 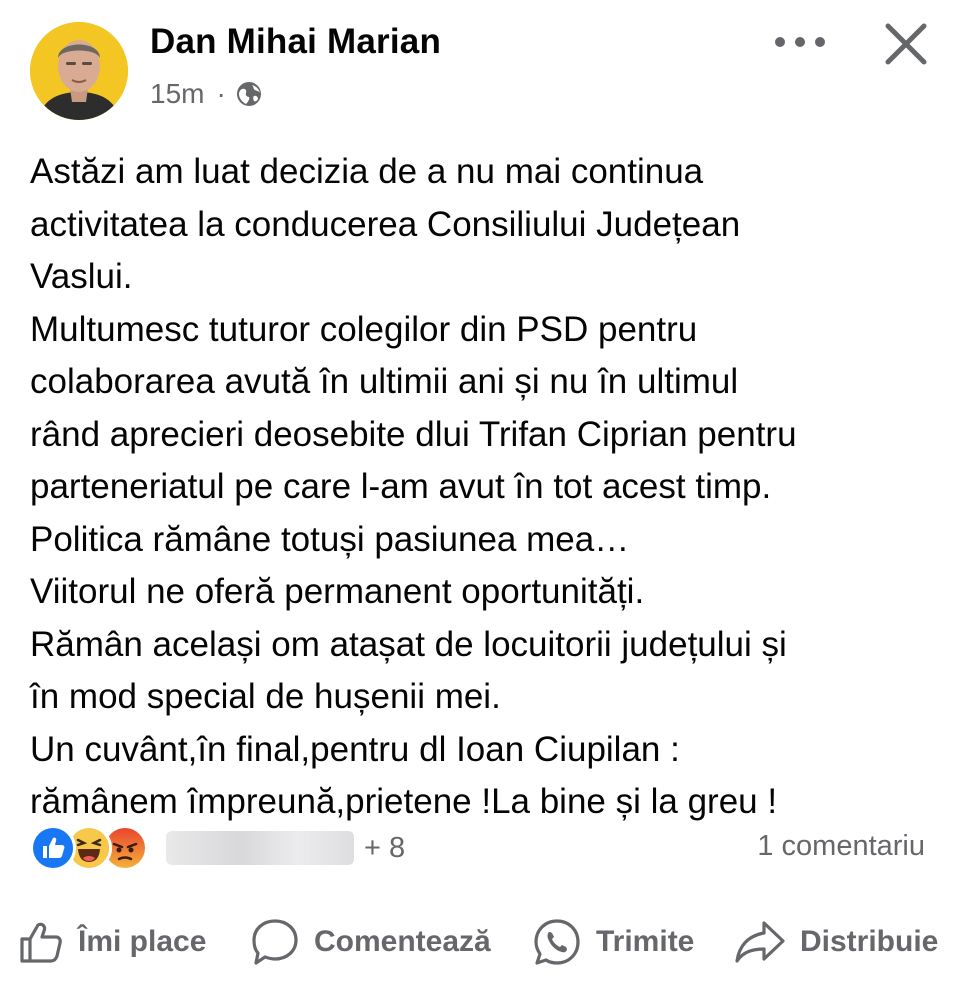 I want to click on send-button: Trimite, so click(x=613, y=942).